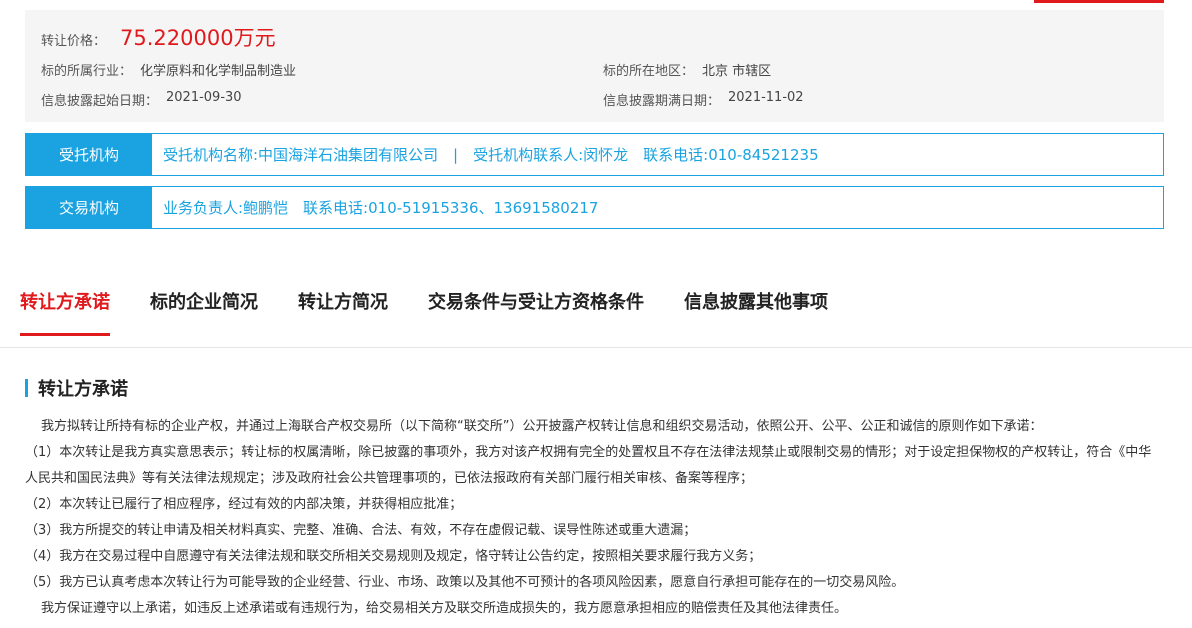 This screenshot has height=628, width=1192. What do you see at coordinates (26, 388) in the screenshot?
I see `section-heading-bar` at bounding box center [26, 388].